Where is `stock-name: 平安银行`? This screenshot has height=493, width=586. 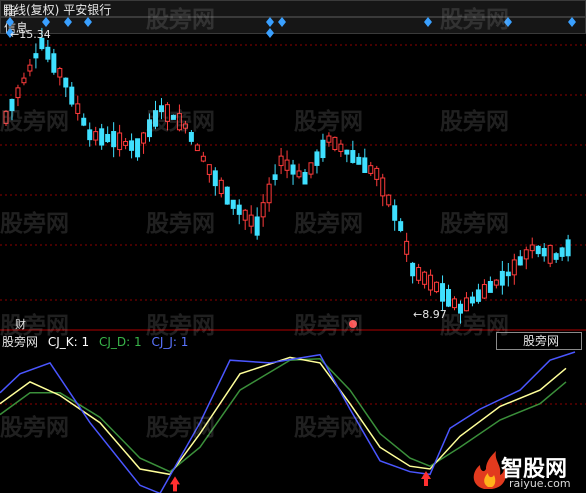
stock-name: 平安银行 is located at coordinates (87, 10).